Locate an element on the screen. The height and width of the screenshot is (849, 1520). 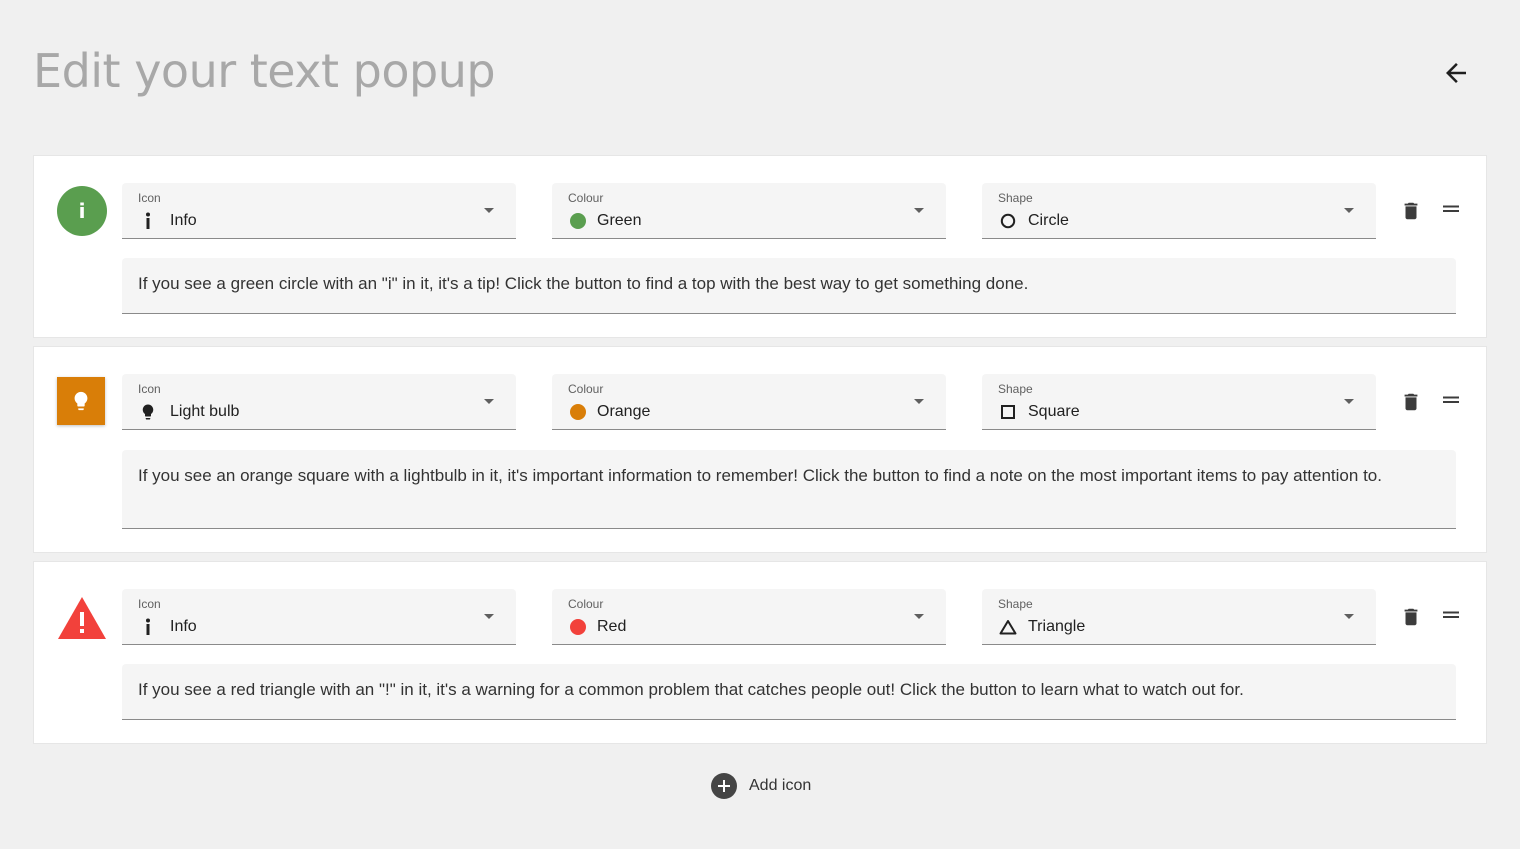
page-title: Edit your text popup is located at coordinates (264, 71).